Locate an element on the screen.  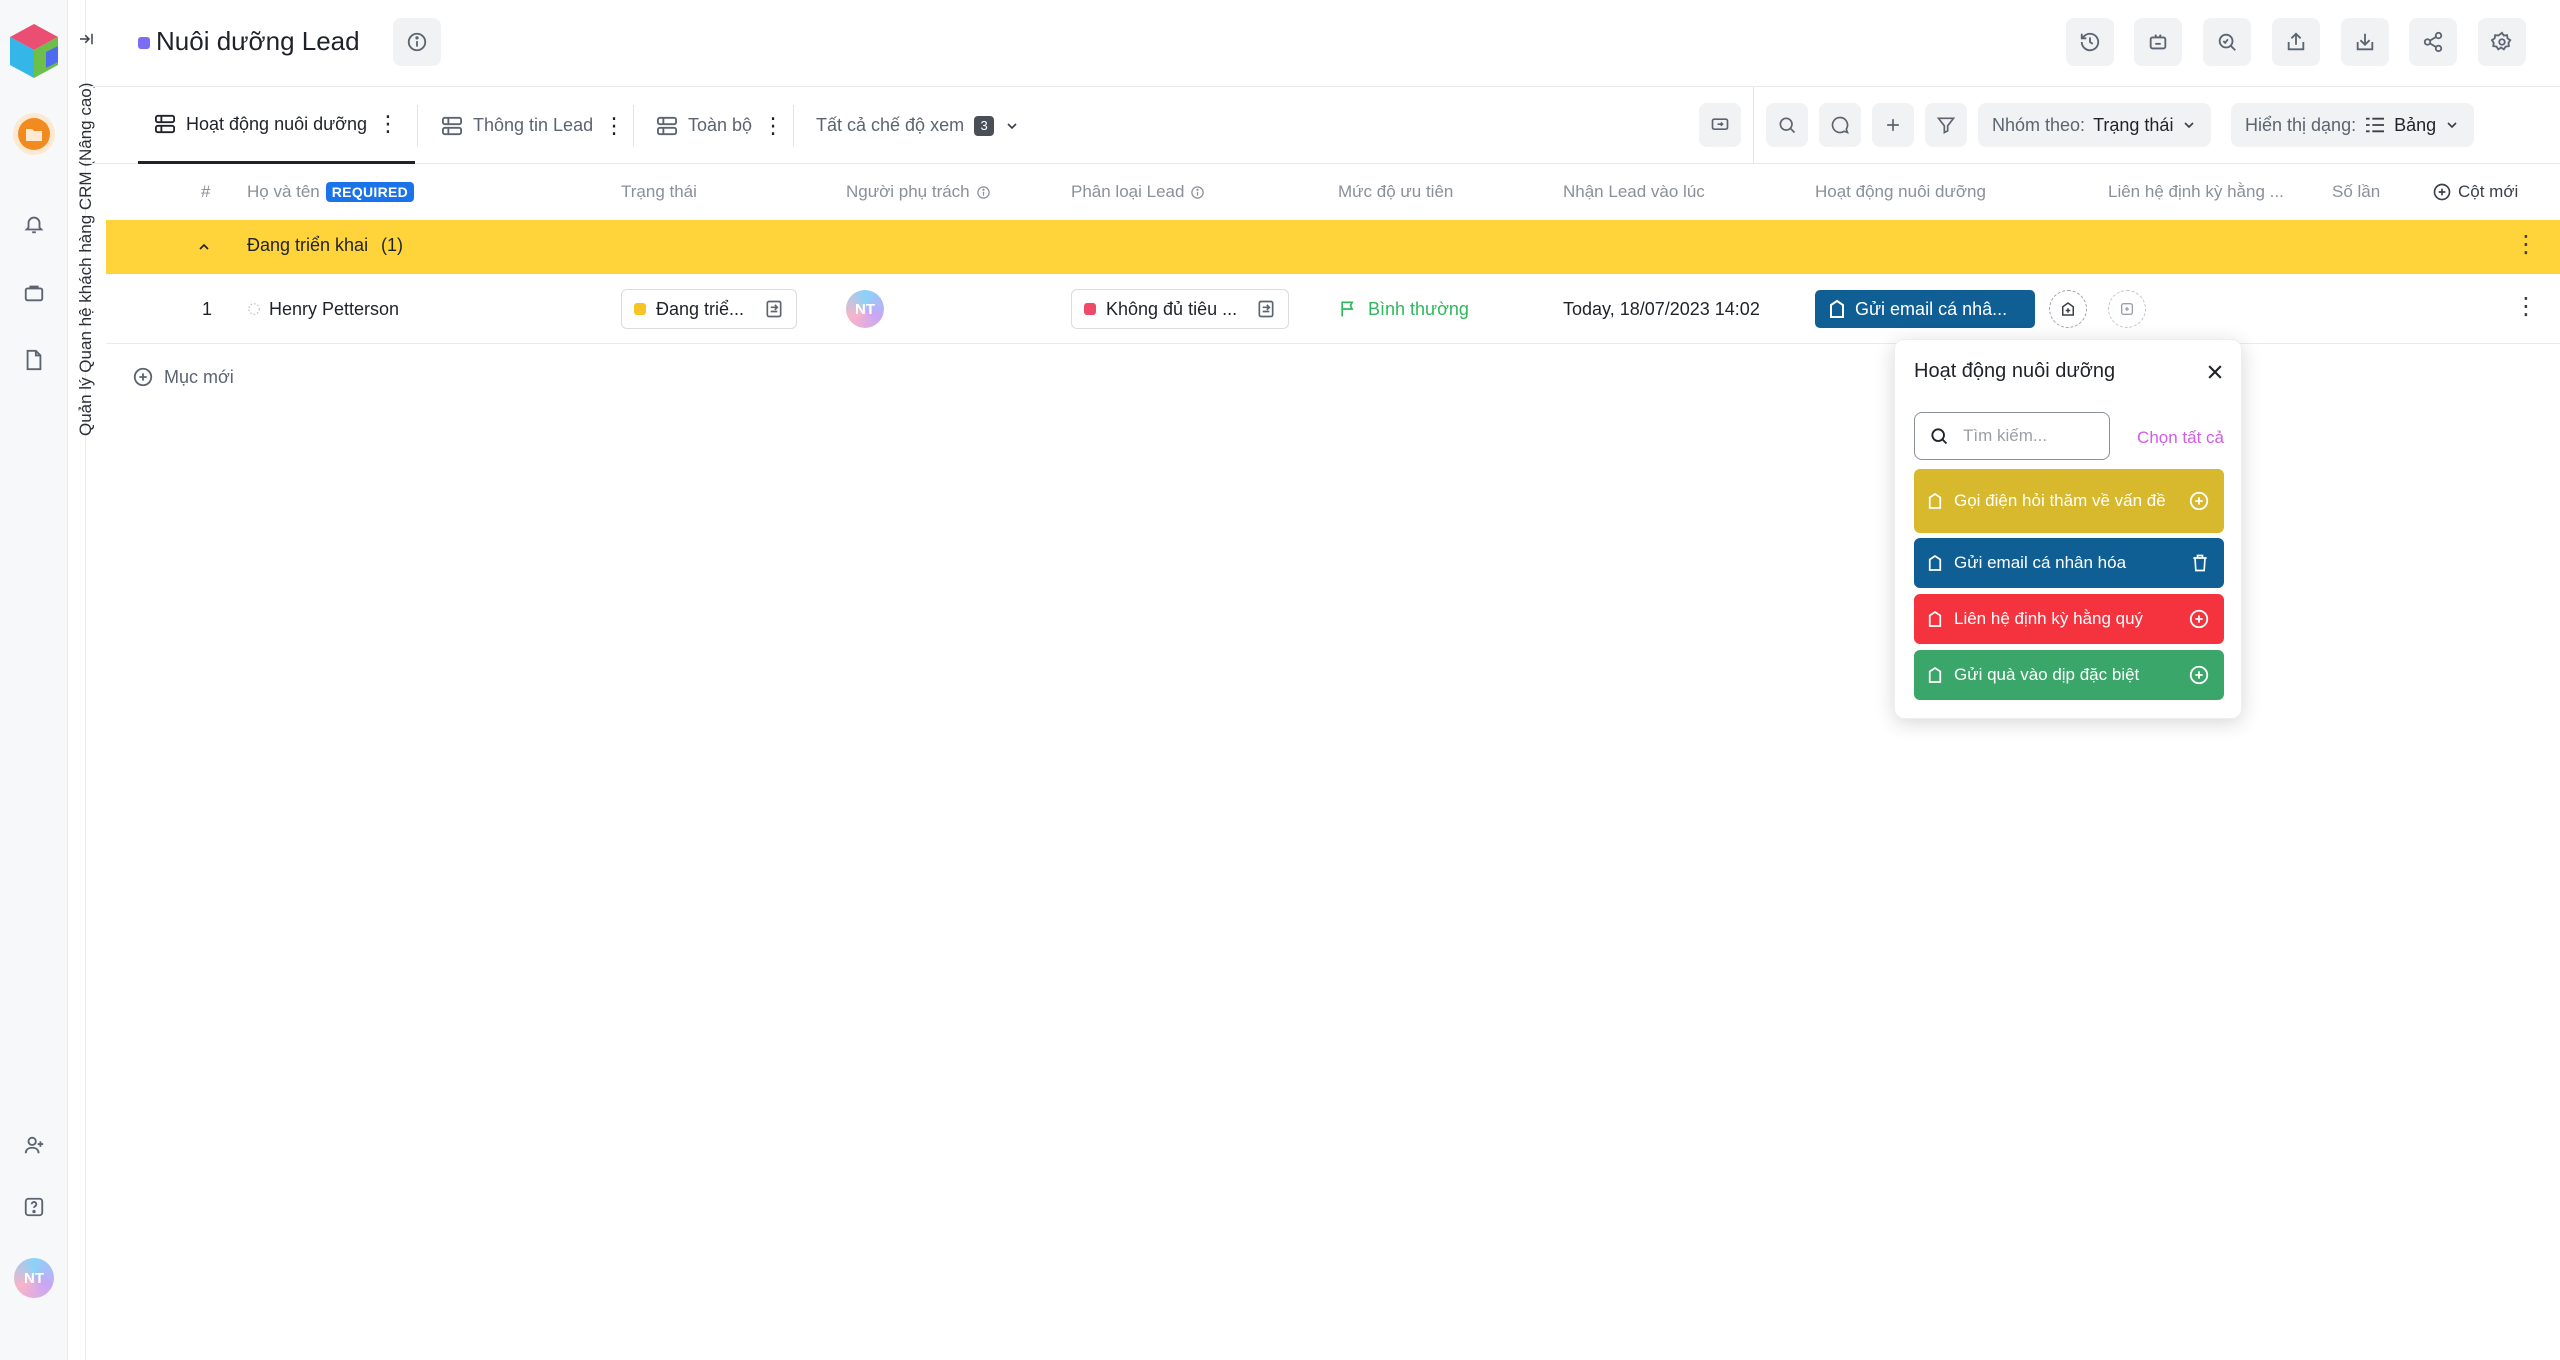
tab-label: Toàn bộ is located at coordinates (720, 125).